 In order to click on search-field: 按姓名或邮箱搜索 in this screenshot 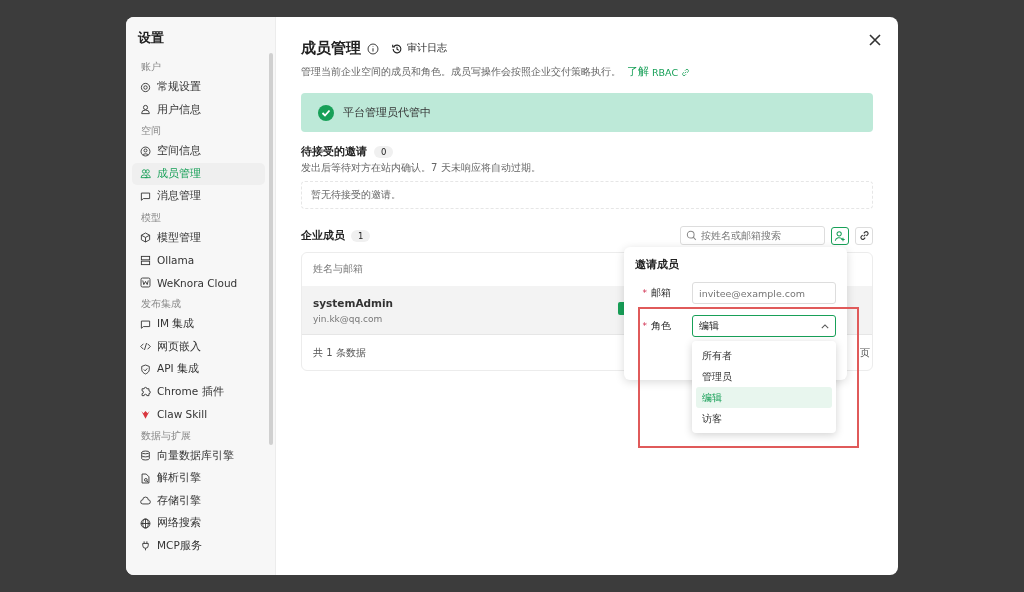, I will do `click(752, 235)`.